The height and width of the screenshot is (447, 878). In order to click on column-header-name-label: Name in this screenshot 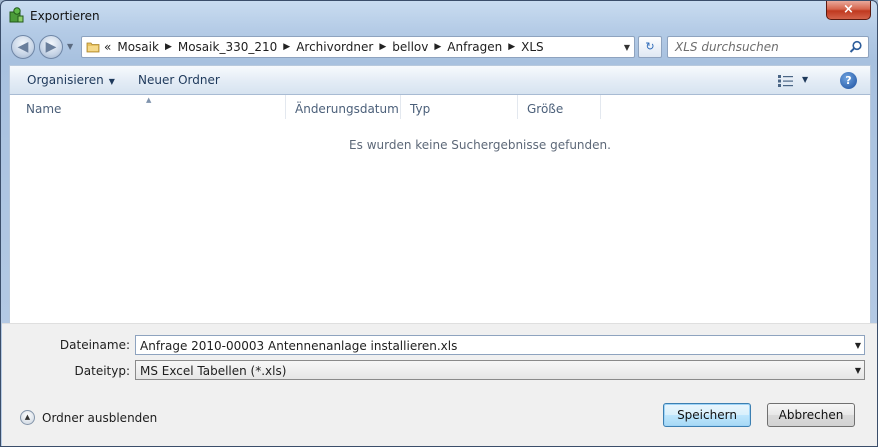, I will do `click(44, 109)`.